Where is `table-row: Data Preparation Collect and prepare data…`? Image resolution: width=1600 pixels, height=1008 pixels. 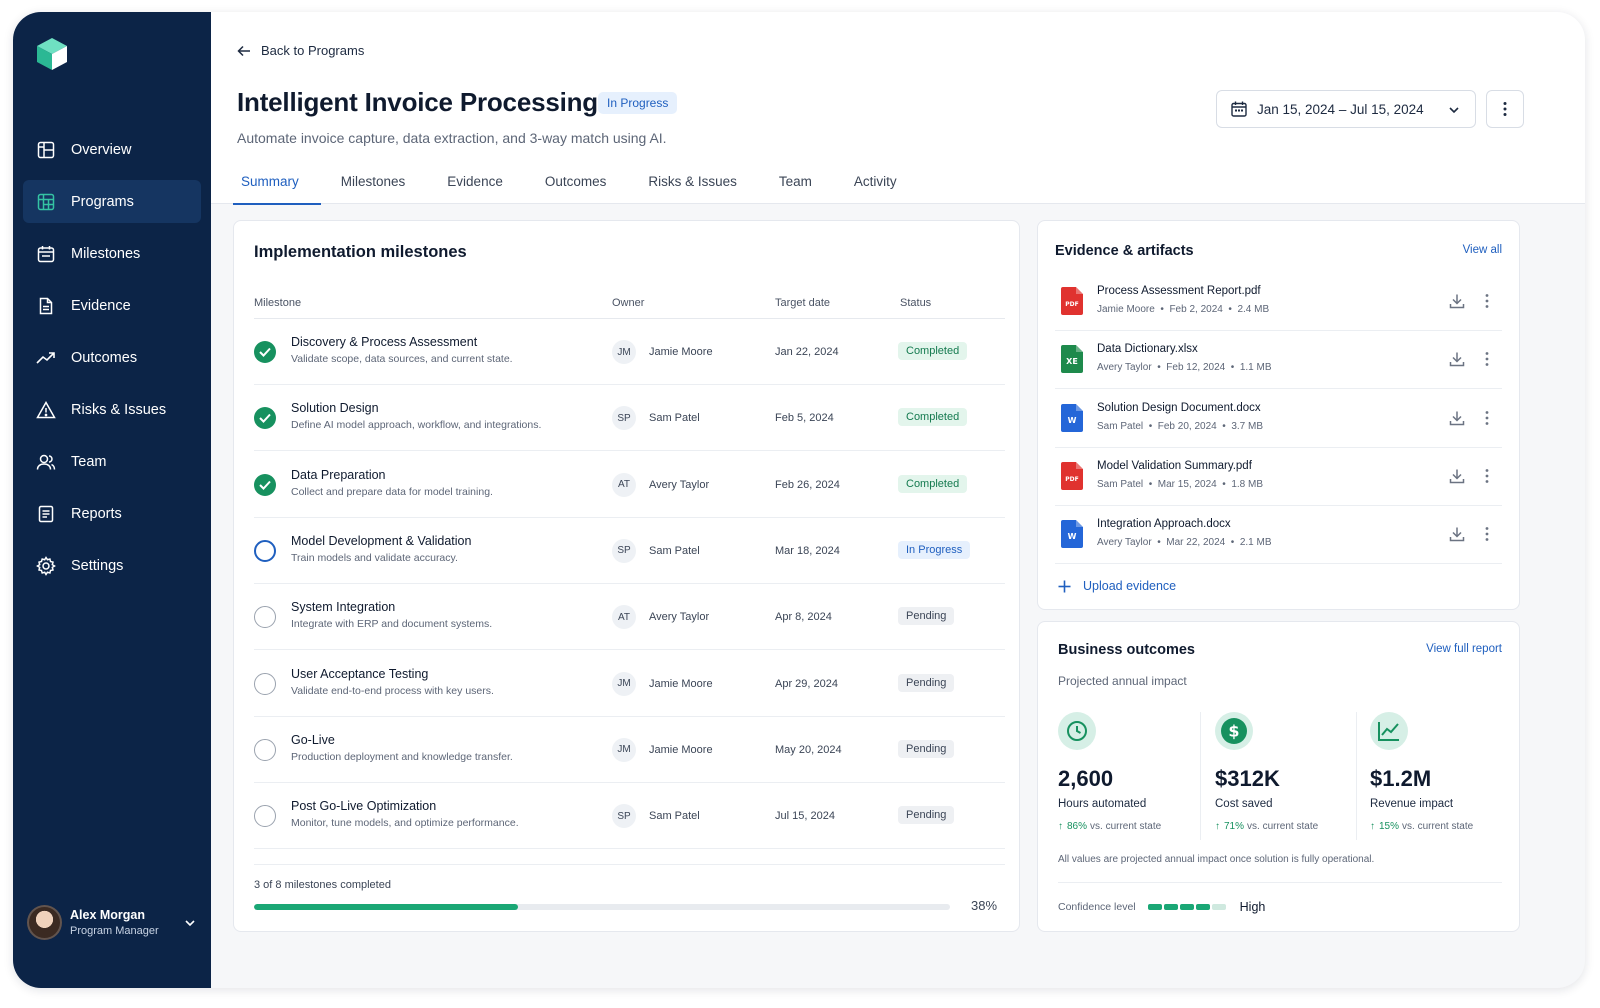 table-row: Data Preparation Collect and prepare data… is located at coordinates (629, 485).